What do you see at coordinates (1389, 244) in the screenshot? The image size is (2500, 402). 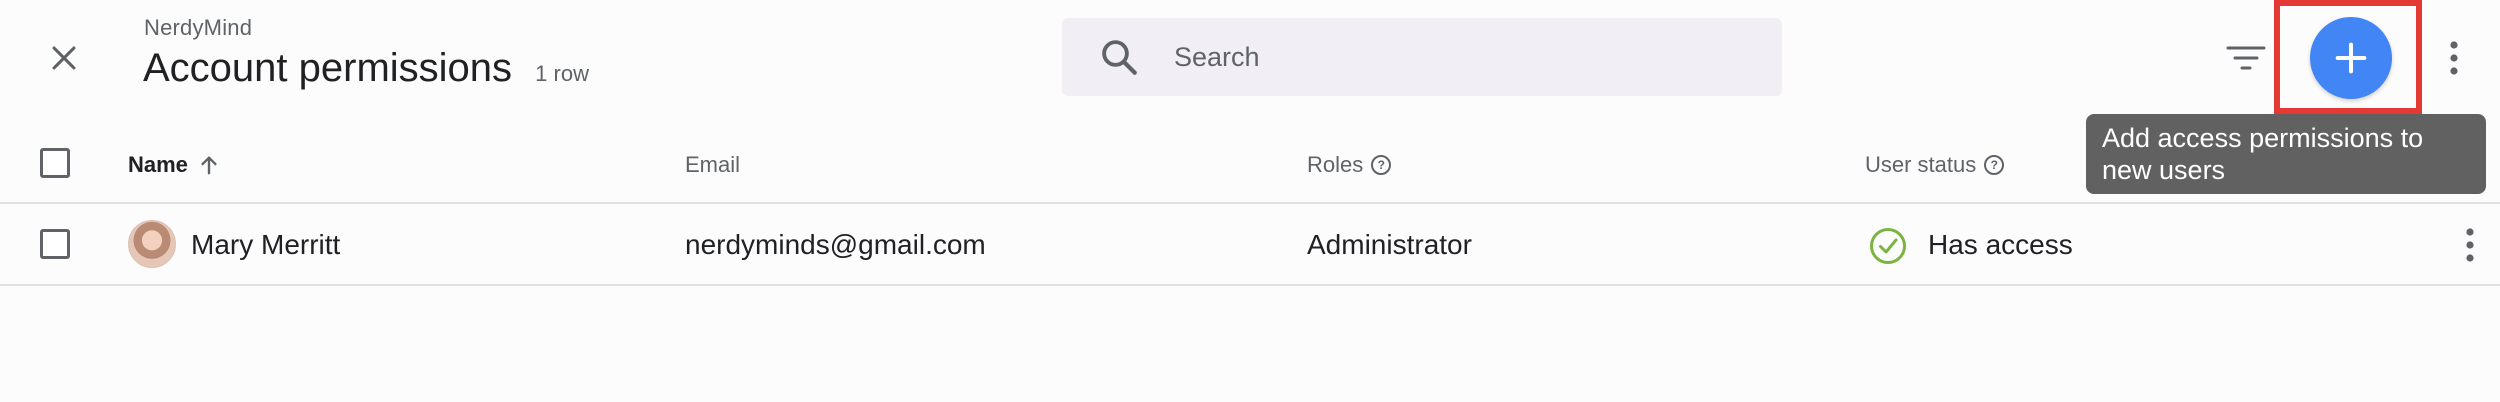 I see `user-role: Administrator` at bounding box center [1389, 244].